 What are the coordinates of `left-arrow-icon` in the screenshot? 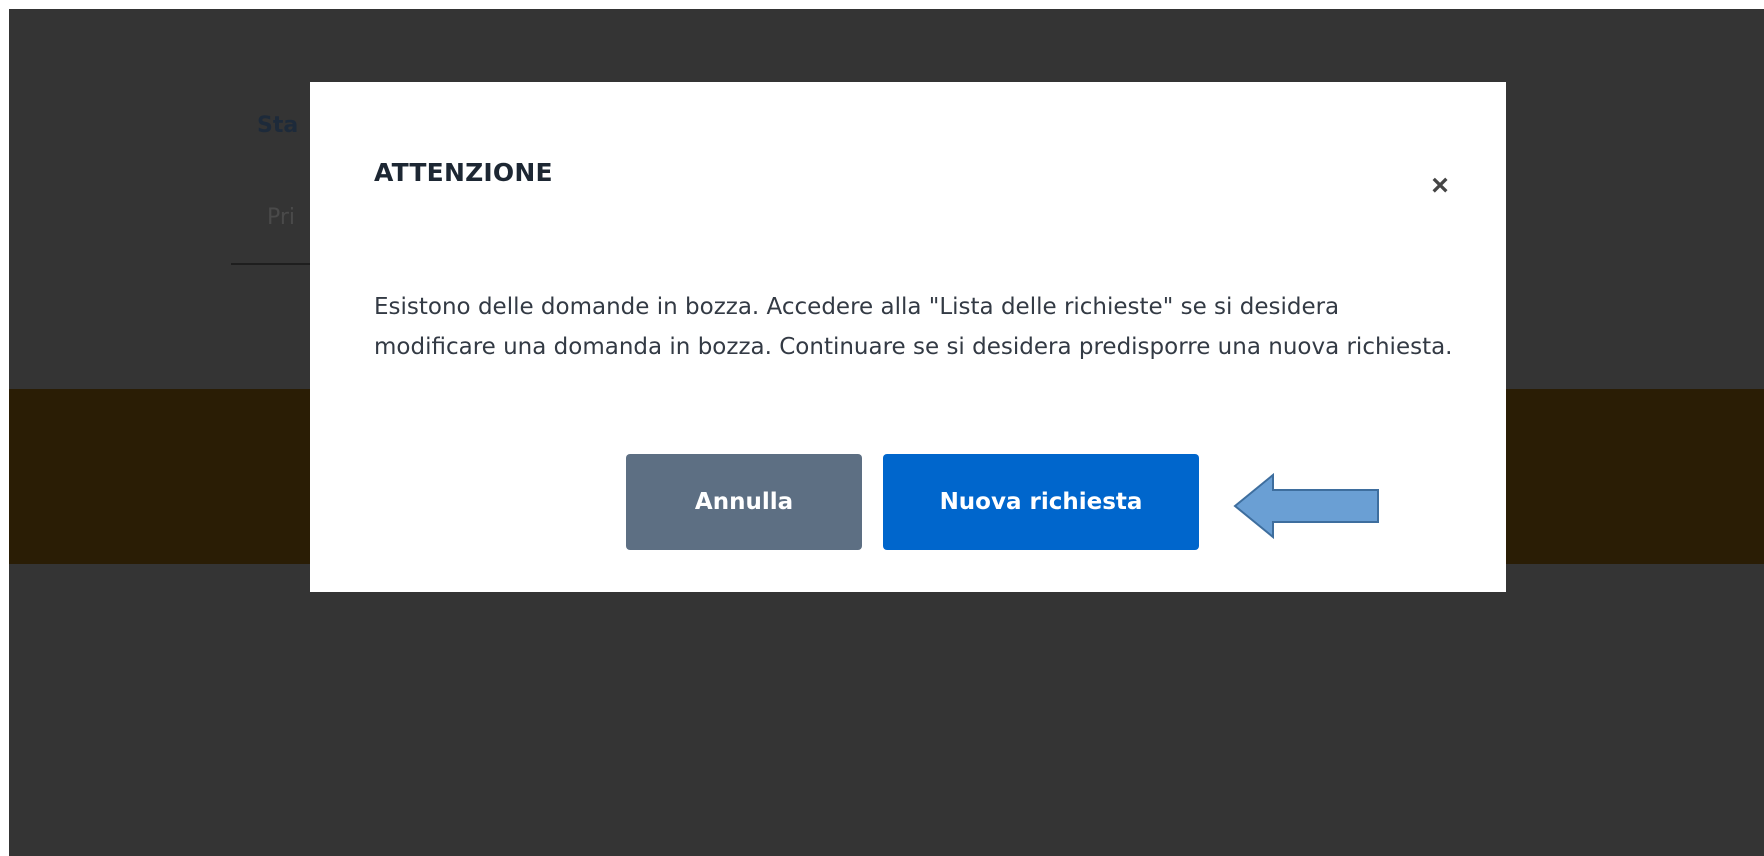 It's located at (1306, 506).